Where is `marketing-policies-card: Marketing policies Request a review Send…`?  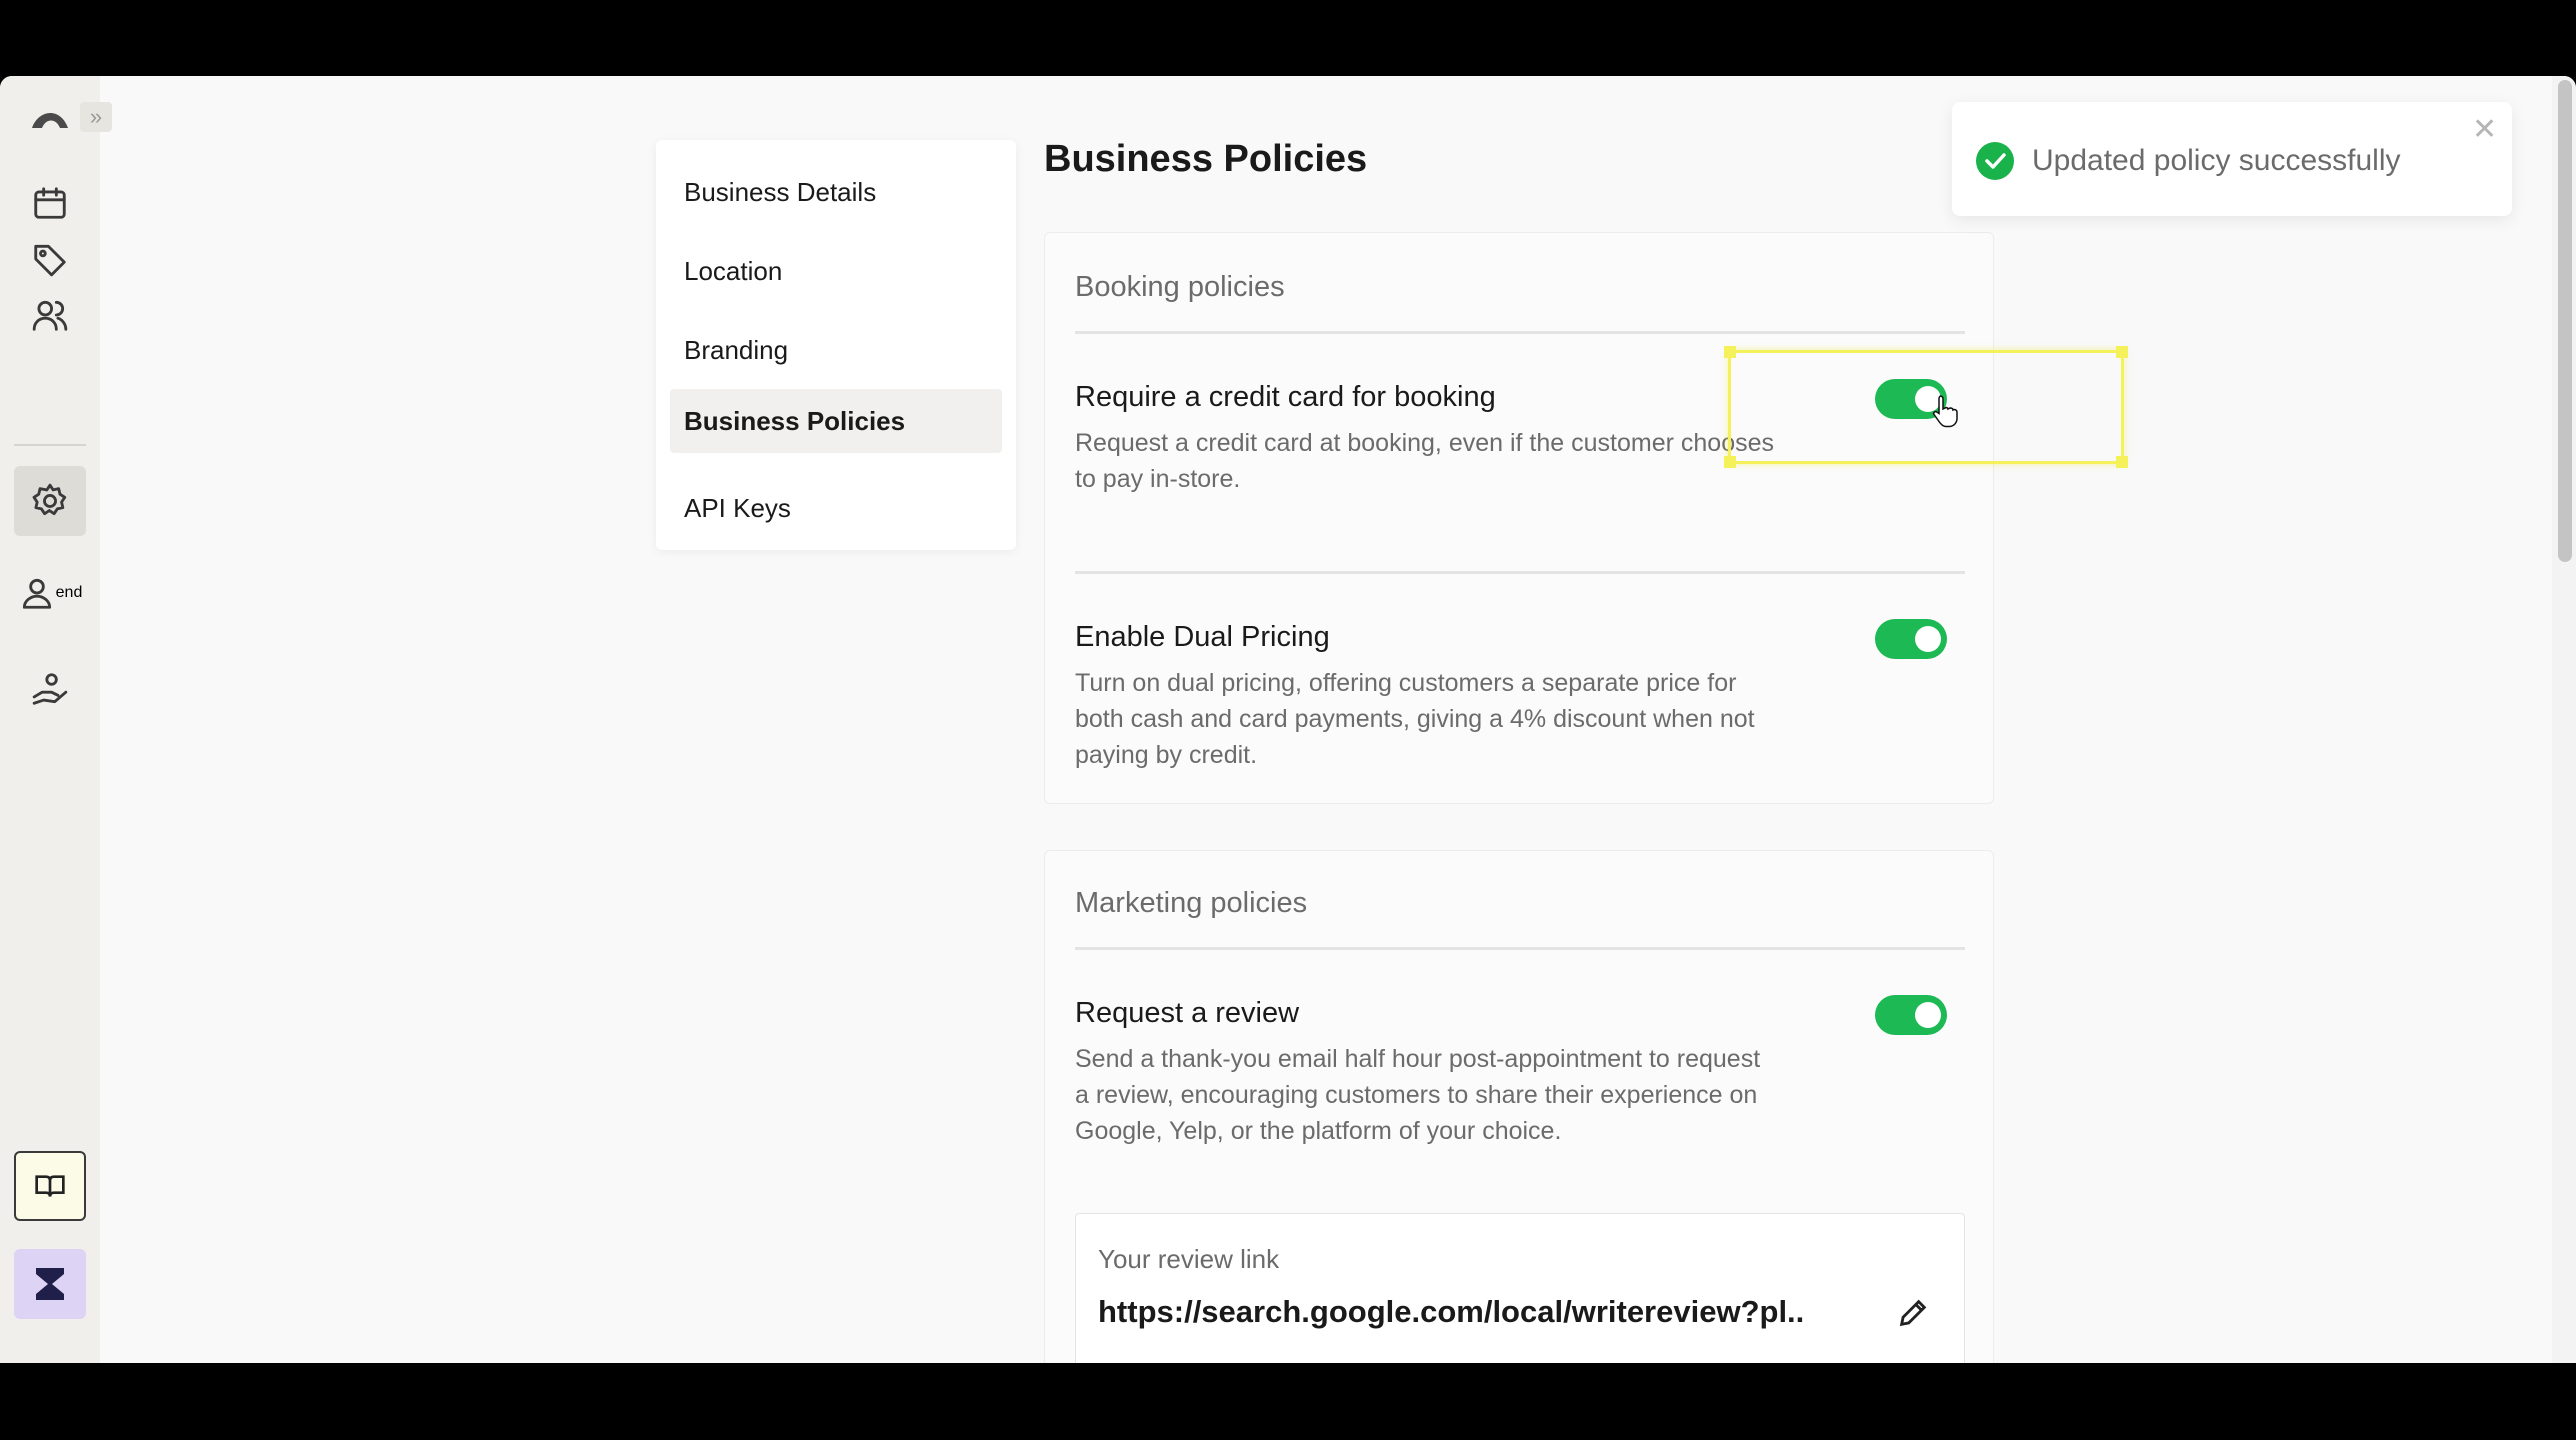
marketing-policies-card: Marketing policies Request a review Send… is located at coordinates (1519, 1106).